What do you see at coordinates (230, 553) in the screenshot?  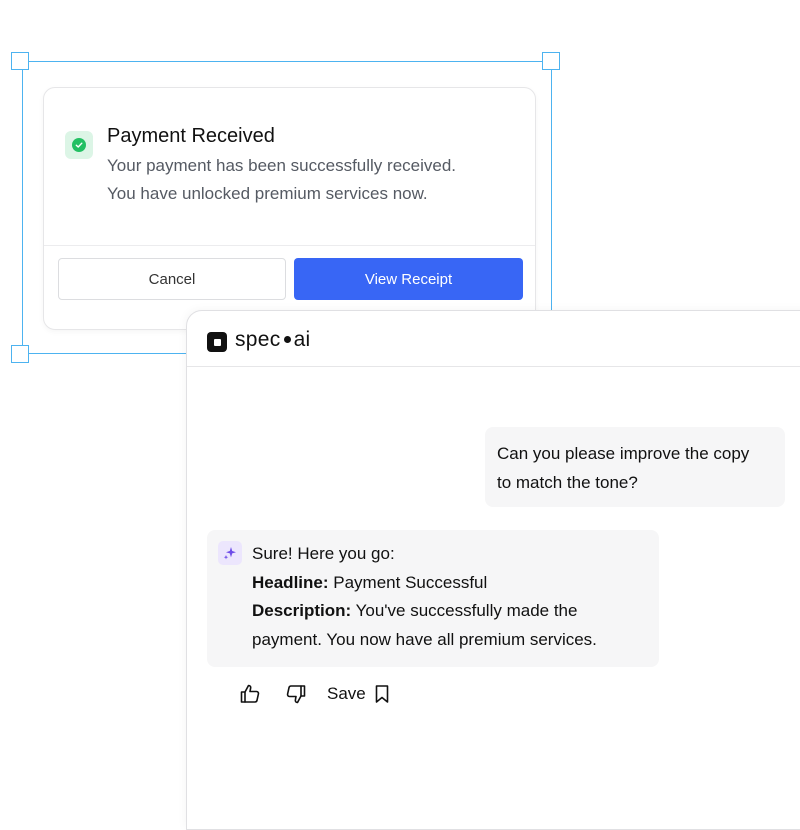 I see `sparkle-icon` at bounding box center [230, 553].